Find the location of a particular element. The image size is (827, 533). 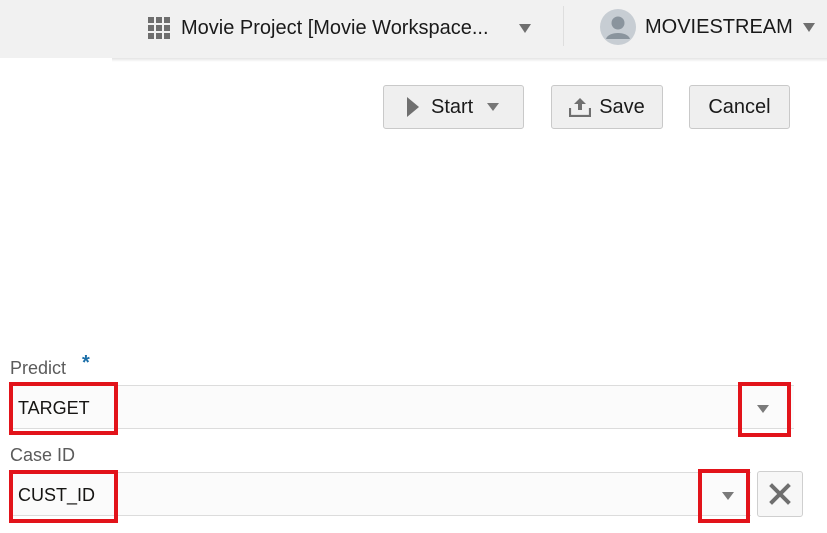

cancel-button: Cancel is located at coordinates (739, 107).